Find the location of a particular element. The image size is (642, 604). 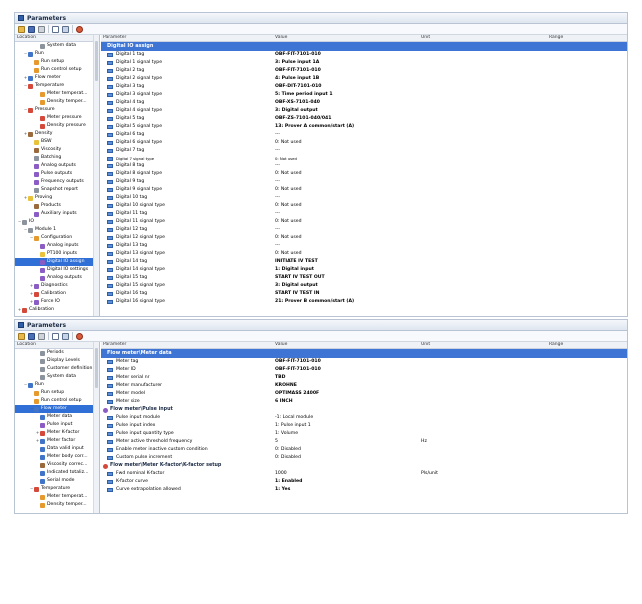

parameter-row: Fwd nominal K-factor 1000 Pls/unit is located at coordinates (364, 474).